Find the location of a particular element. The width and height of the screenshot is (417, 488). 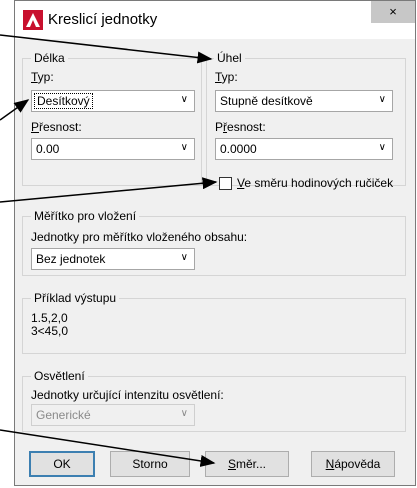

arrow-to-clockwise-checkbox is located at coordinates (109, 190).